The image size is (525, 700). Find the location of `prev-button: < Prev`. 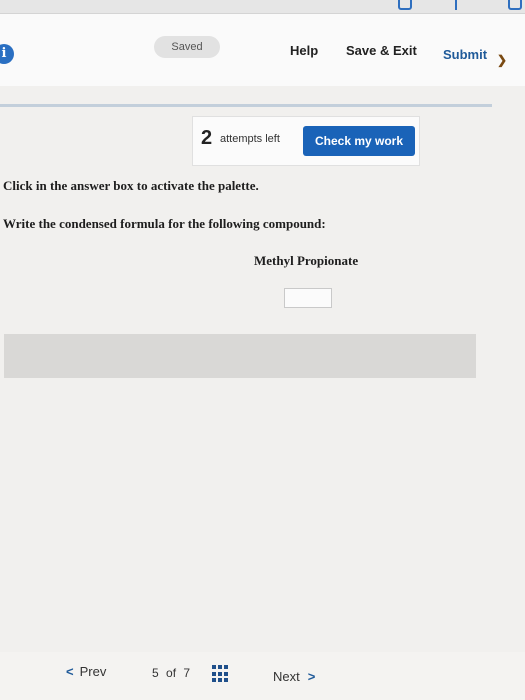

prev-button: < Prev is located at coordinates (86, 671).